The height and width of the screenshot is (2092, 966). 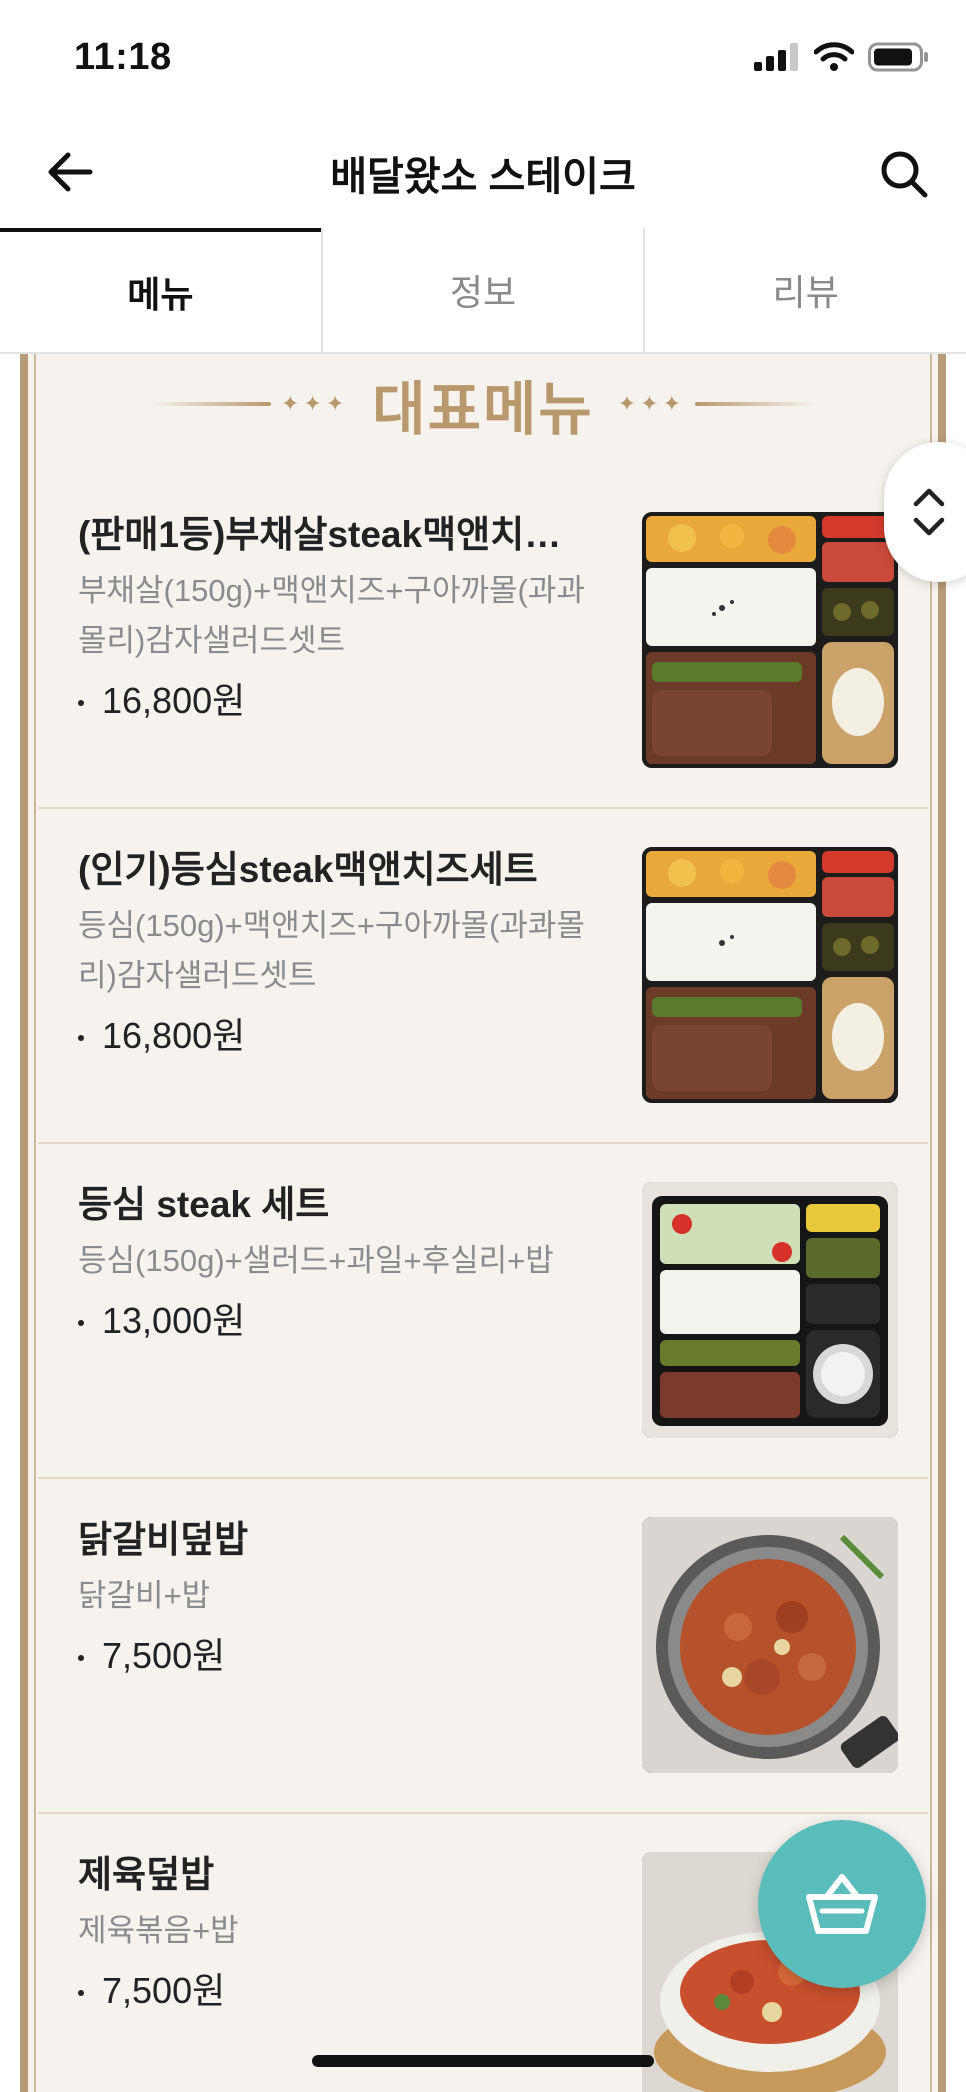 I want to click on battery-icon, so click(x=898, y=57).